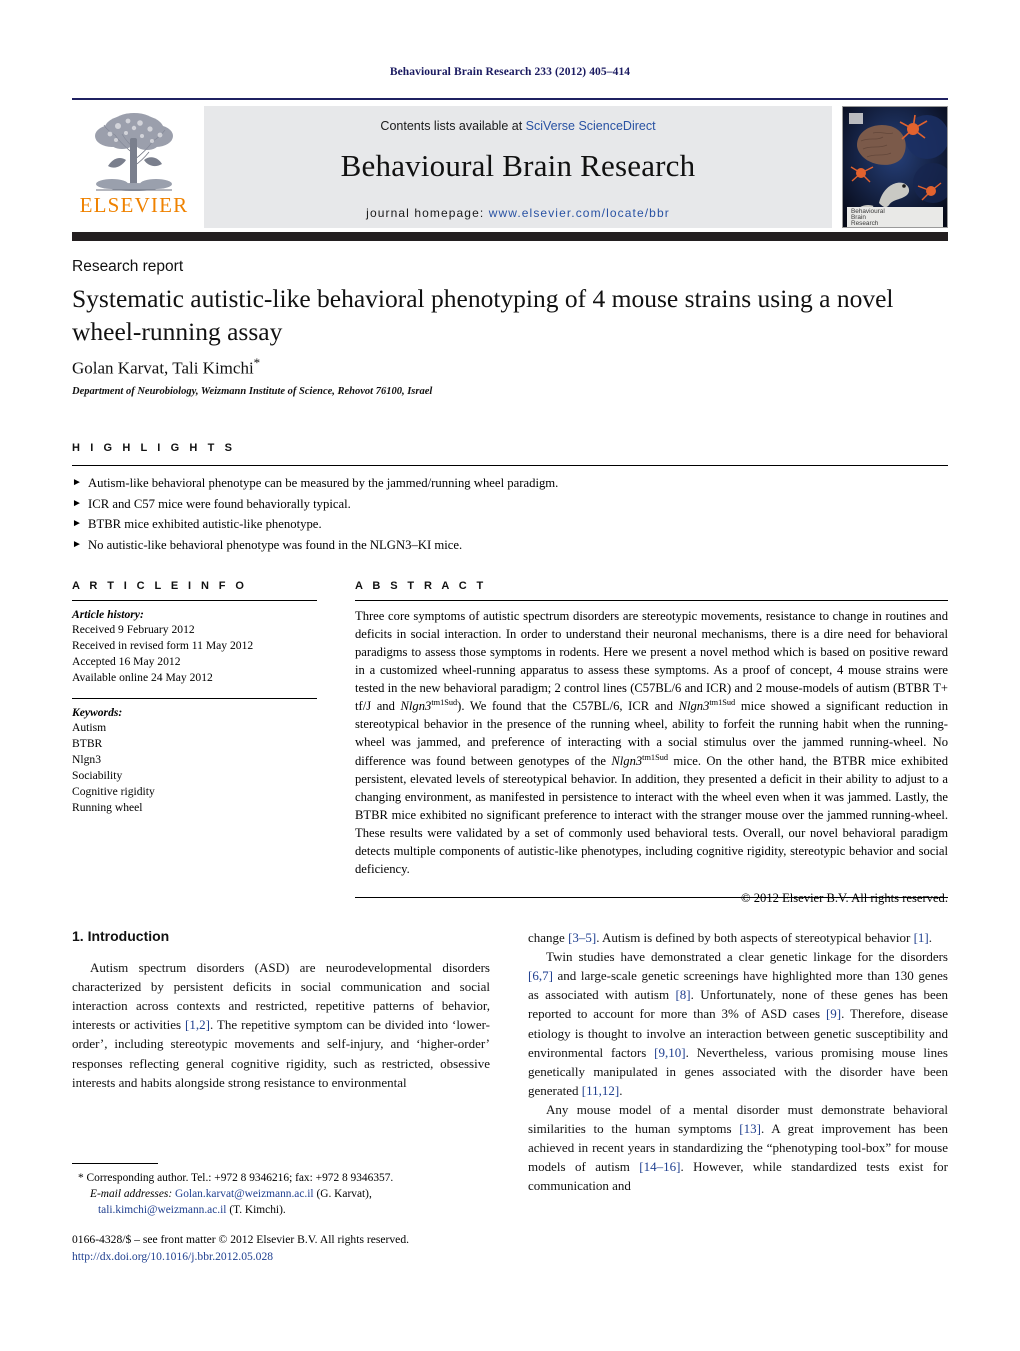 The image size is (1020, 1351). Describe the element at coordinates (86, 759) in the screenshot. I see `keyword-item: Nlgn3` at that location.